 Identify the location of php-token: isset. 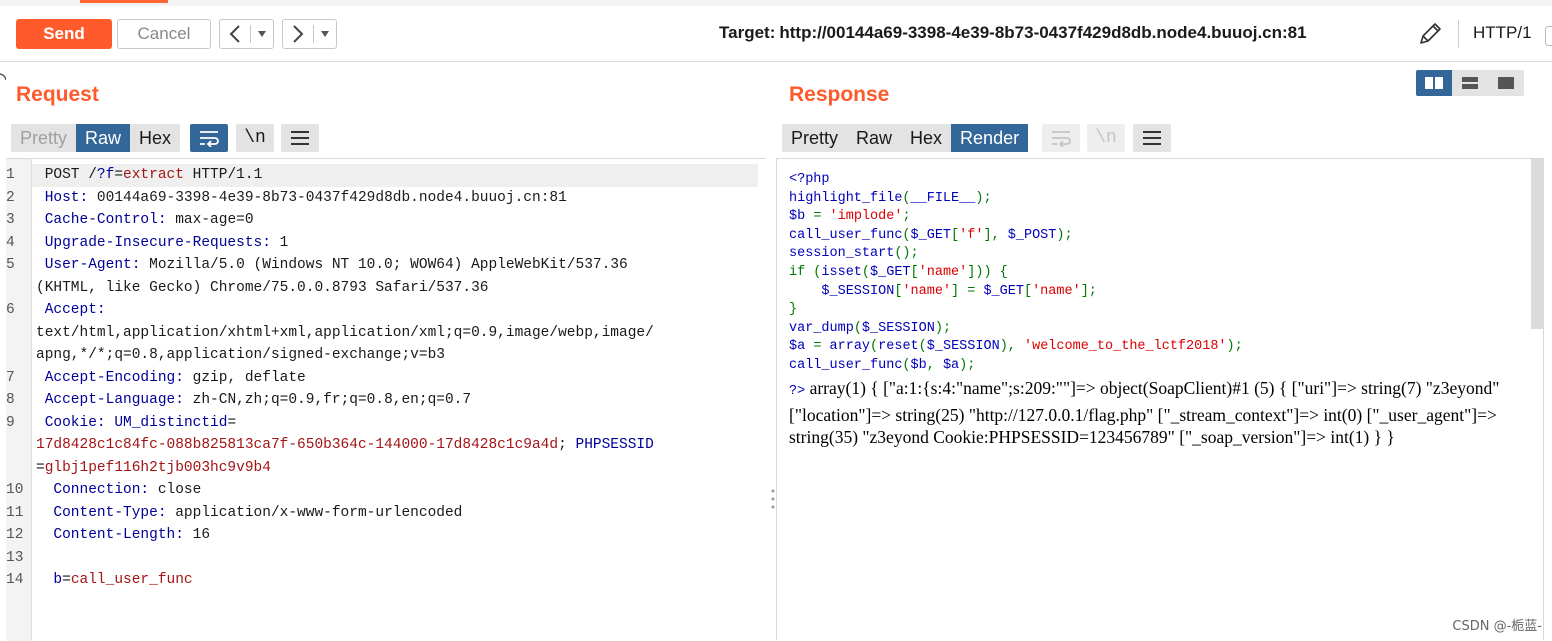
(841, 272).